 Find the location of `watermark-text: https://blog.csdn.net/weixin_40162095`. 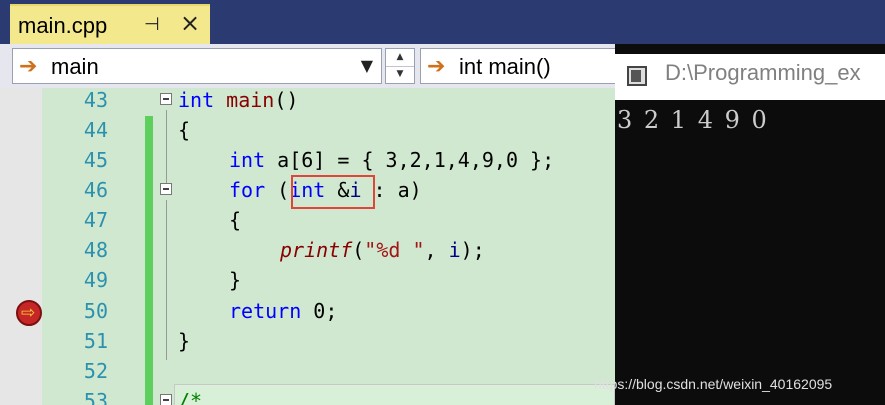

watermark-text: https://blog.csdn.net/weixin_40162095 is located at coordinates (713, 384).